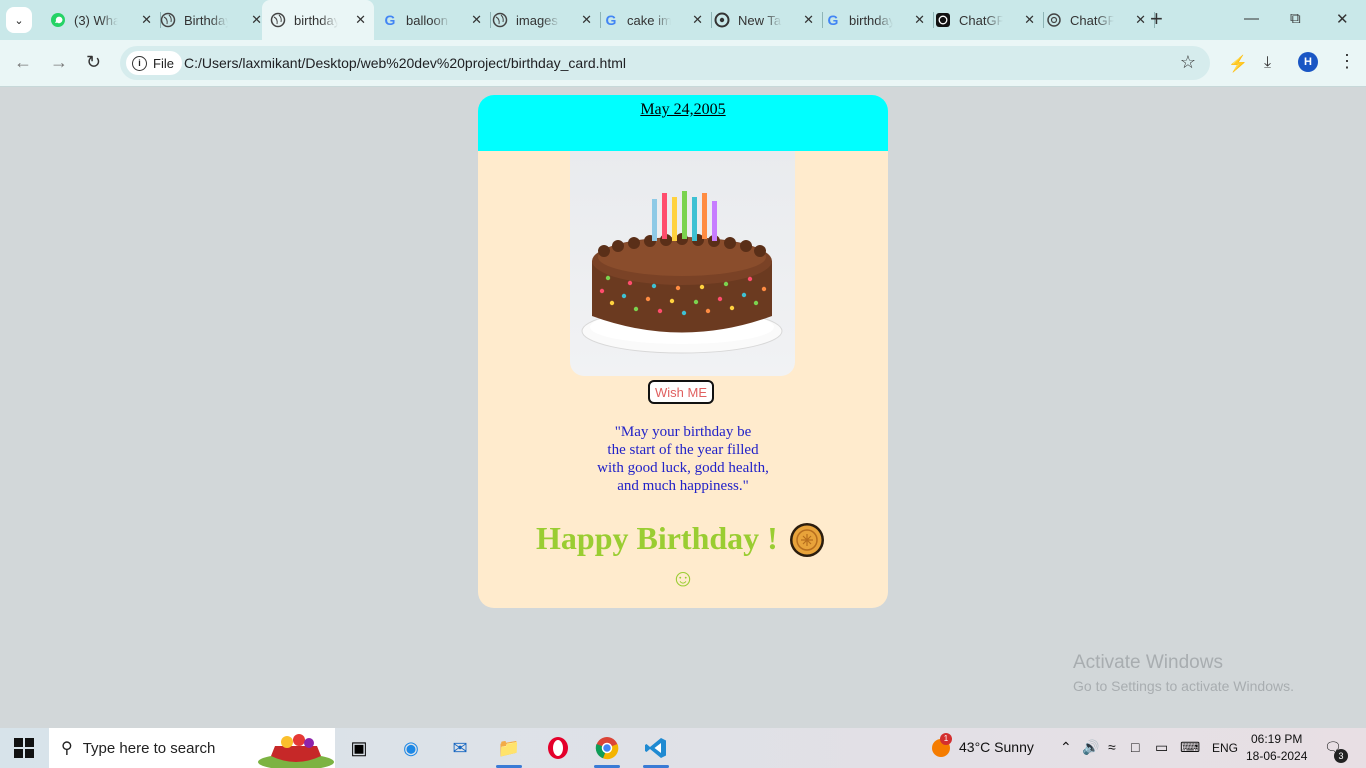 The width and height of the screenshot is (1366, 768). Describe the element at coordinates (683, 432) in the screenshot. I see `quote-line: "May your birthday be` at that location.